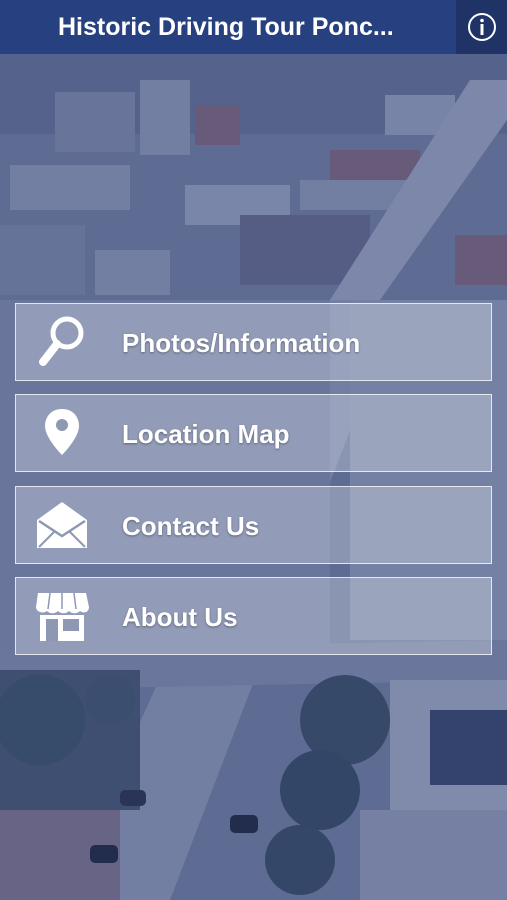  Describe the element at coordinates (62, 616) in the screenshot. I see `storefront-icon` at that location.